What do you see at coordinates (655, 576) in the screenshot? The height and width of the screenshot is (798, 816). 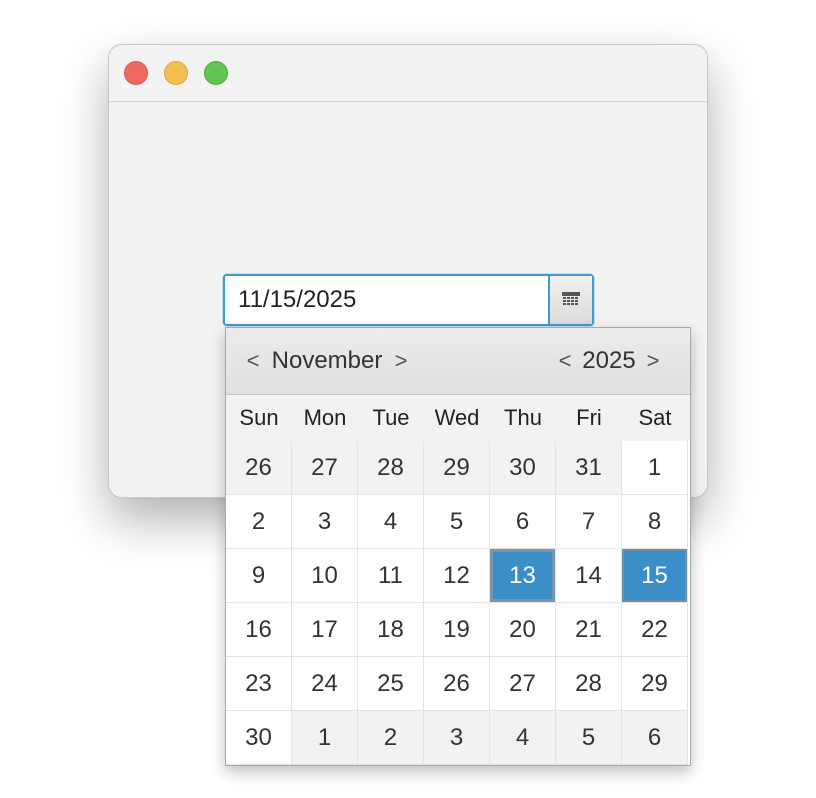 I see `day-cell: 15` at bounding box center [655, 576].